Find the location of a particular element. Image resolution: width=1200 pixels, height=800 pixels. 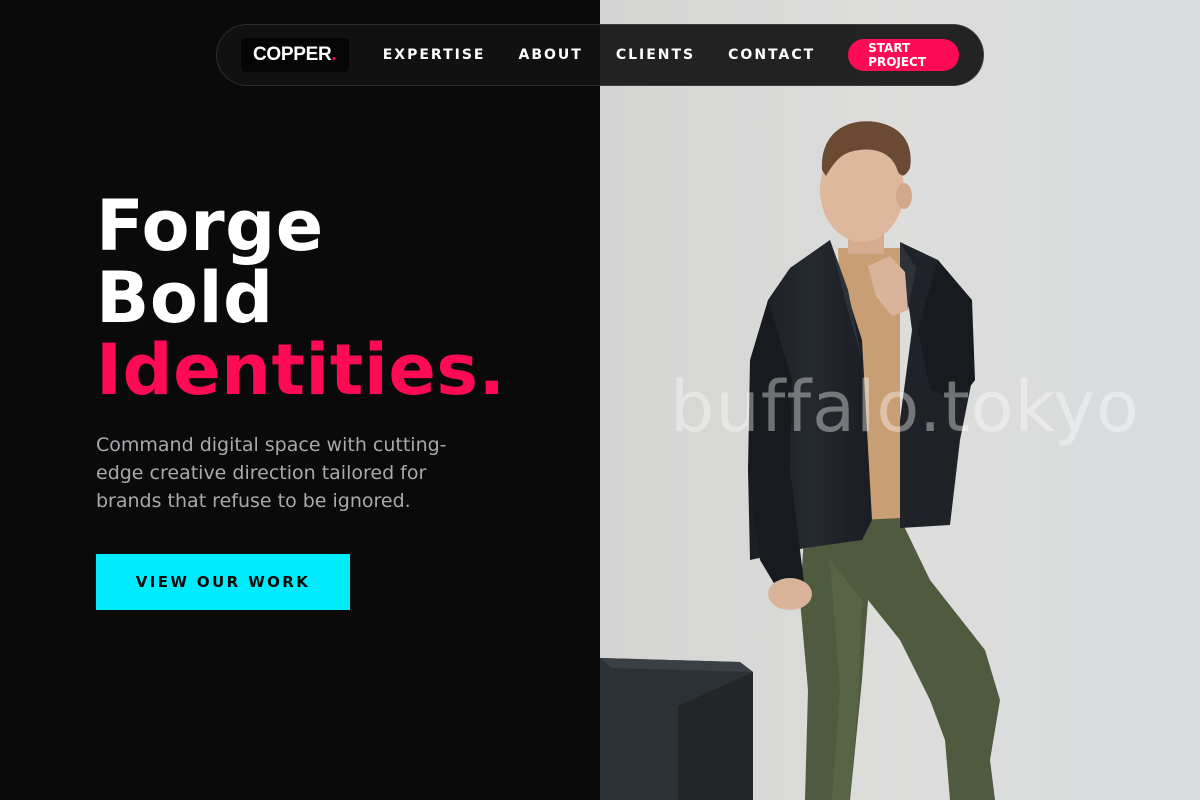

hero-title-line-3: Identities. is located at coordinates (301, 370).